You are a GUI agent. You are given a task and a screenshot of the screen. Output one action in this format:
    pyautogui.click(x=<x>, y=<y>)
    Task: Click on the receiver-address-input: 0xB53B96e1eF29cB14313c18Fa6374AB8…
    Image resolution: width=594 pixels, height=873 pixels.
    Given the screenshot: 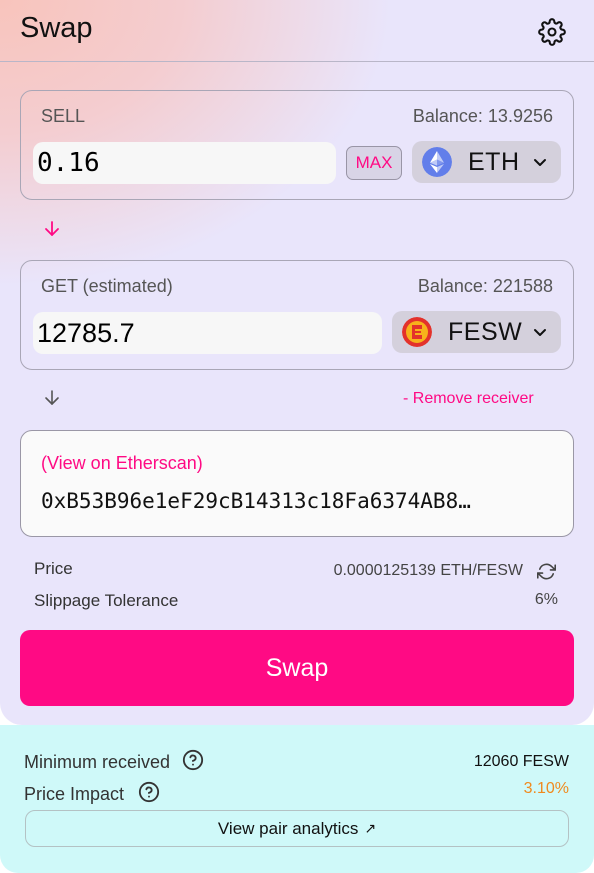 What is the action you would take?
    pyautogui.click(x=298, y=501)
    